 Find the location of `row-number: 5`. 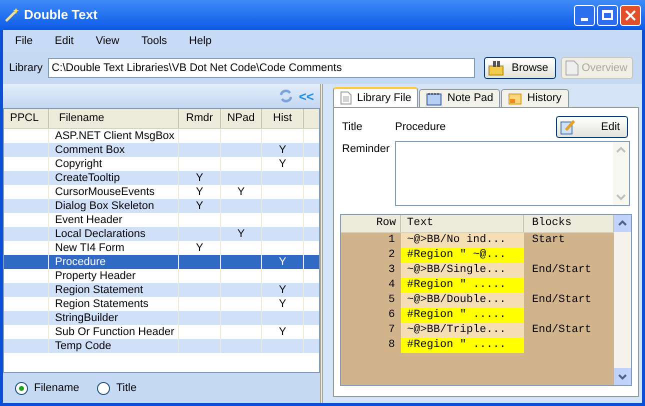

row-number: 5 is located at coordinates (391, 300).